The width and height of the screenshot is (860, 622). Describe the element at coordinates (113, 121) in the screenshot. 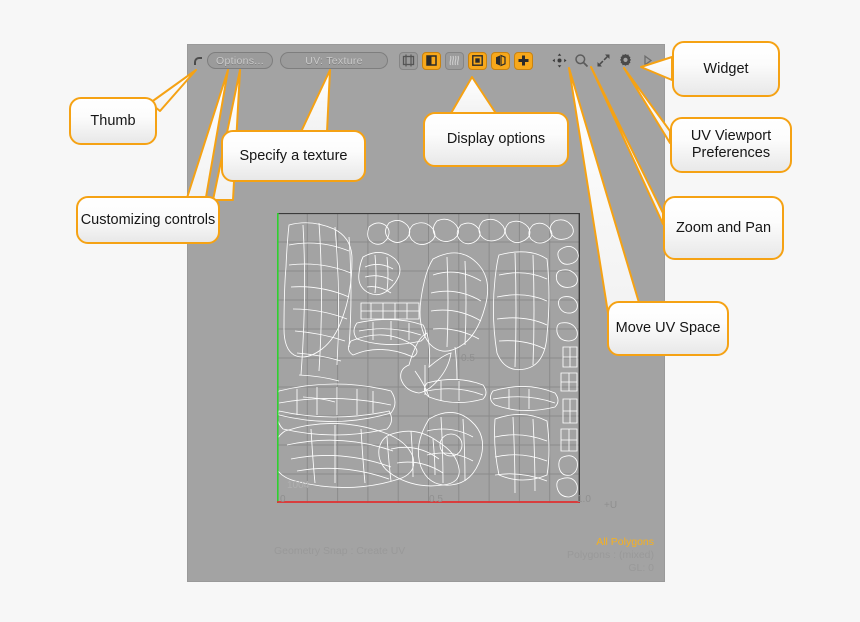

I see `callout-thumb: Thumb` at that location.